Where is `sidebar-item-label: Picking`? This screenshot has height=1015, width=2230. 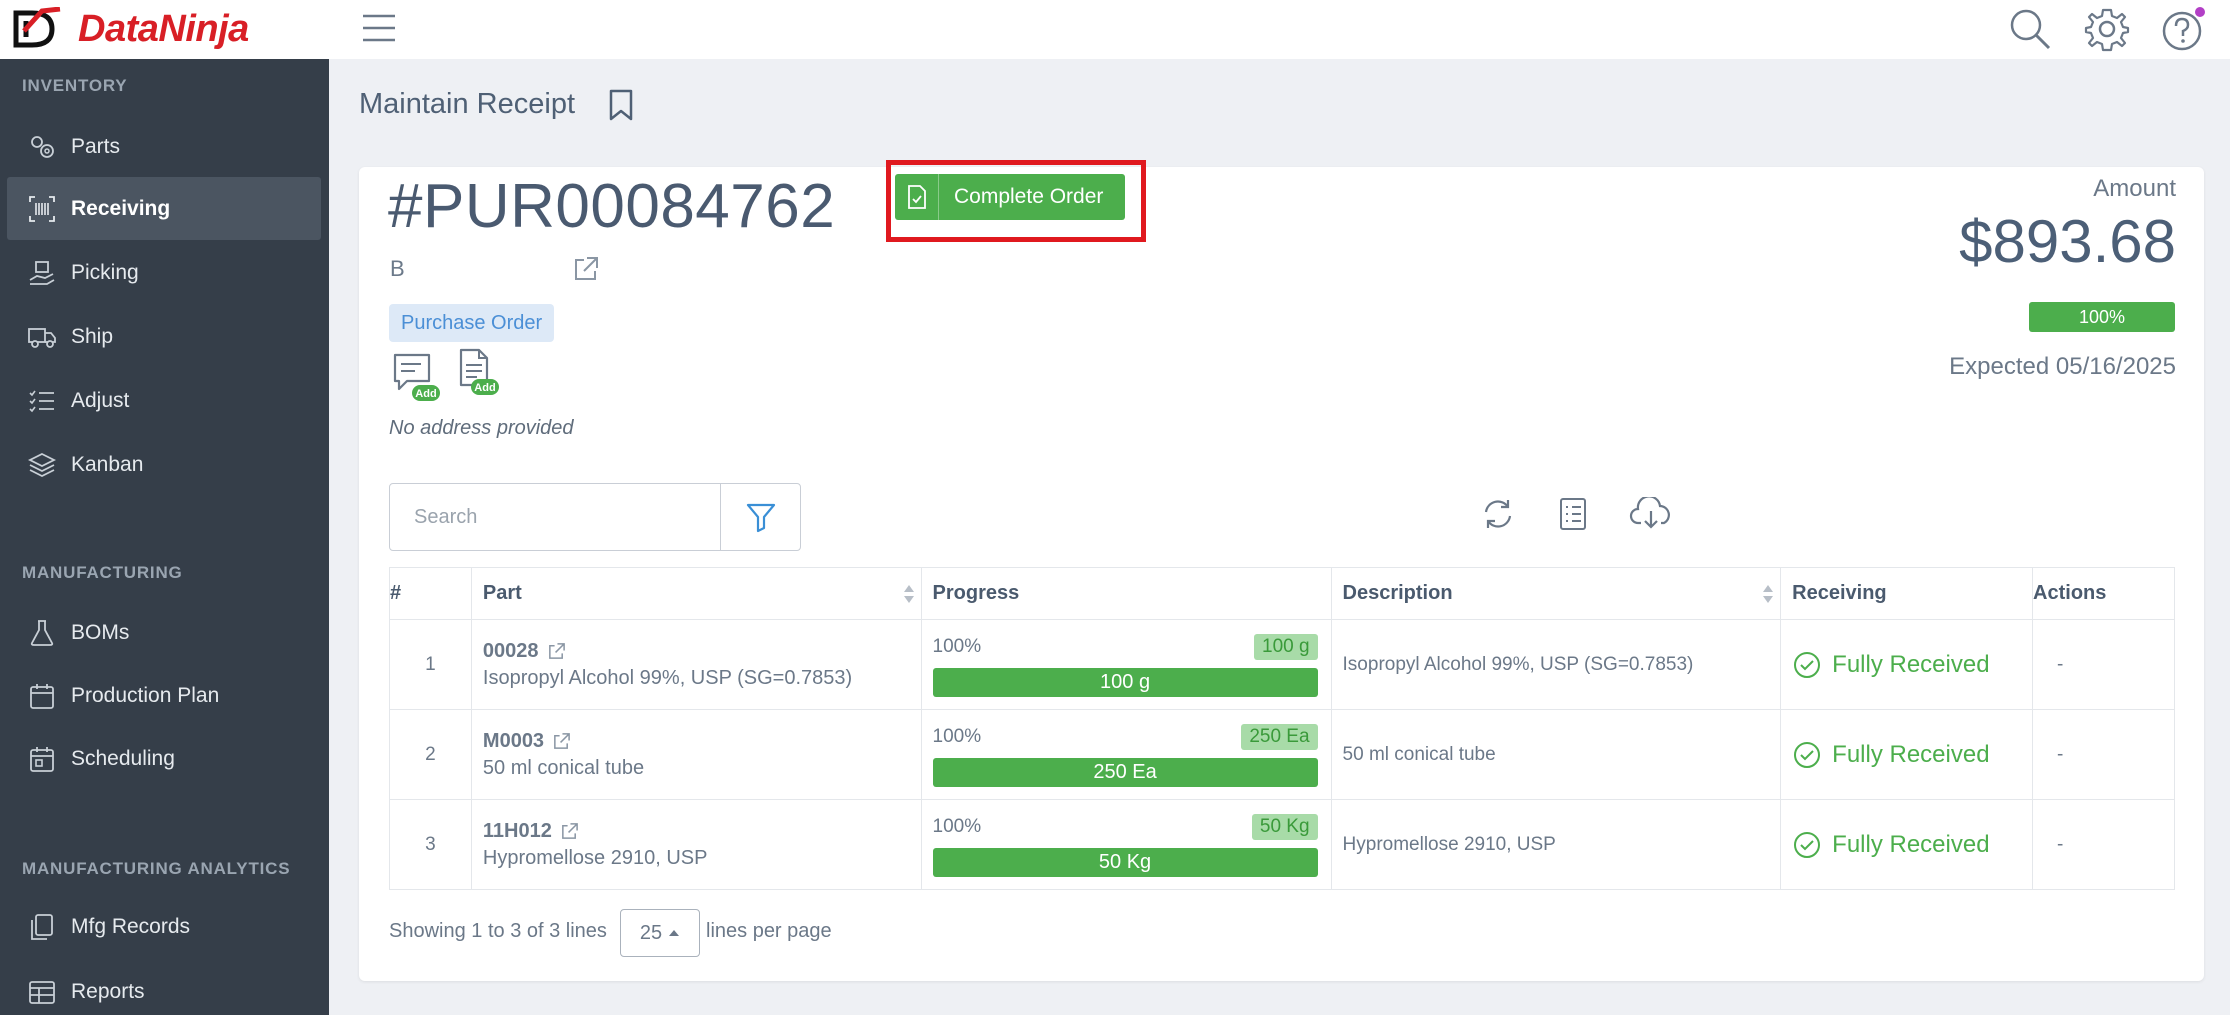 sidebar-item-label: Picking is located at coordinates (105, 272).